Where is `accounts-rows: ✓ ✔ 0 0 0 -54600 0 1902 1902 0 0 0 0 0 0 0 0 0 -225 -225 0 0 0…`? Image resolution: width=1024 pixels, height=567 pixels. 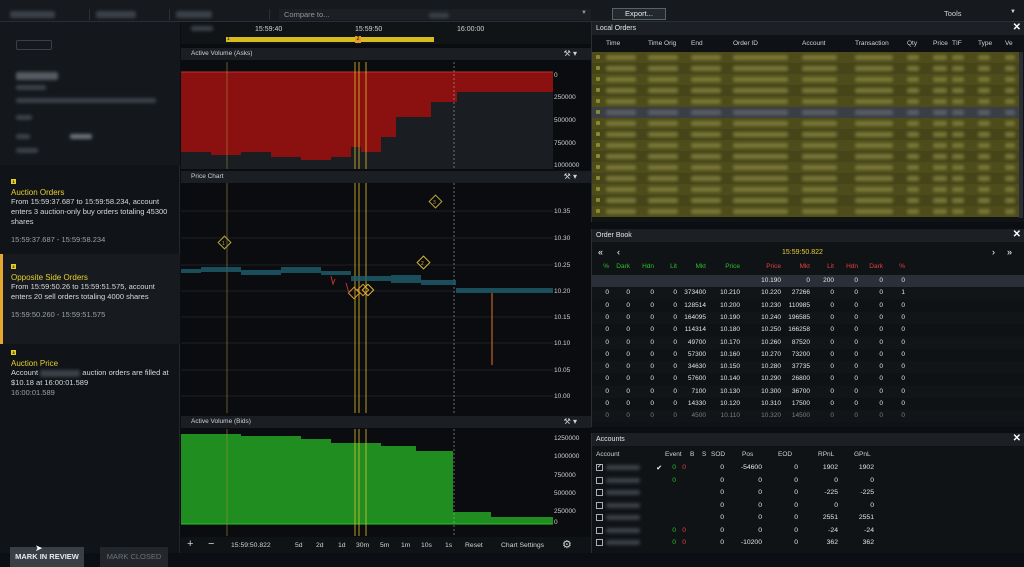 accounts-rows: ✓ ✔ 0 0 0 -54600 0 1902 1902 0 0 0 0 0 0 0 0 0 -225 -225 0 0 0… is located at coordinates (808, 507).